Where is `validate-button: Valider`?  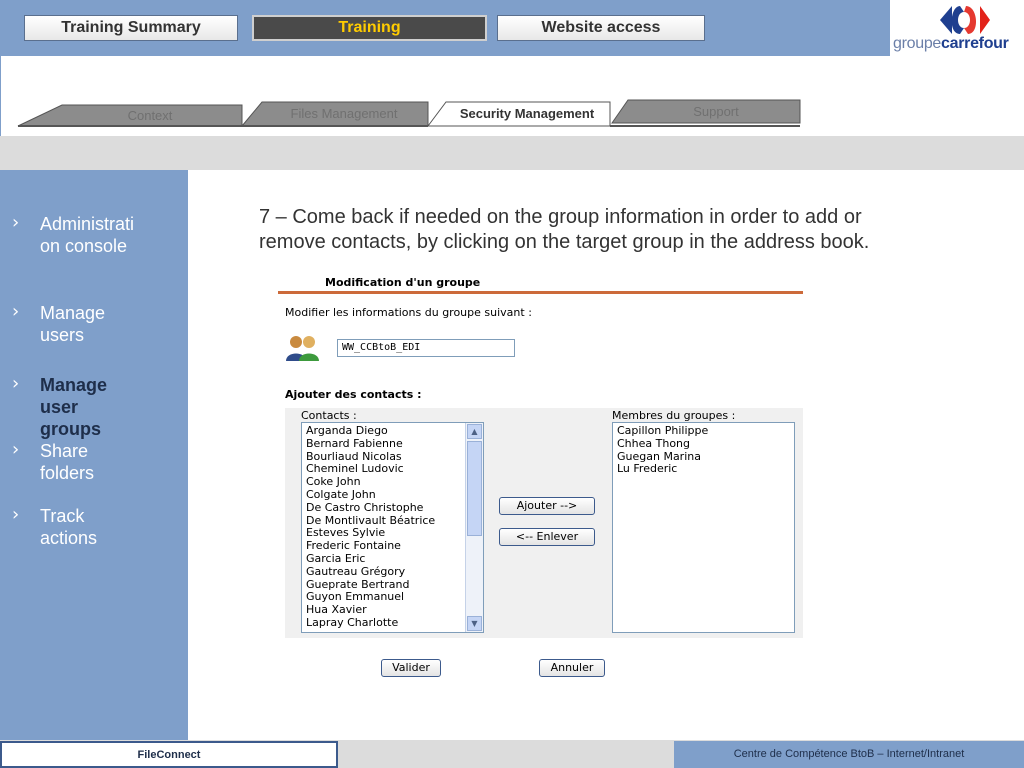 validate-button: Valider is located at coordinates (411, 668).